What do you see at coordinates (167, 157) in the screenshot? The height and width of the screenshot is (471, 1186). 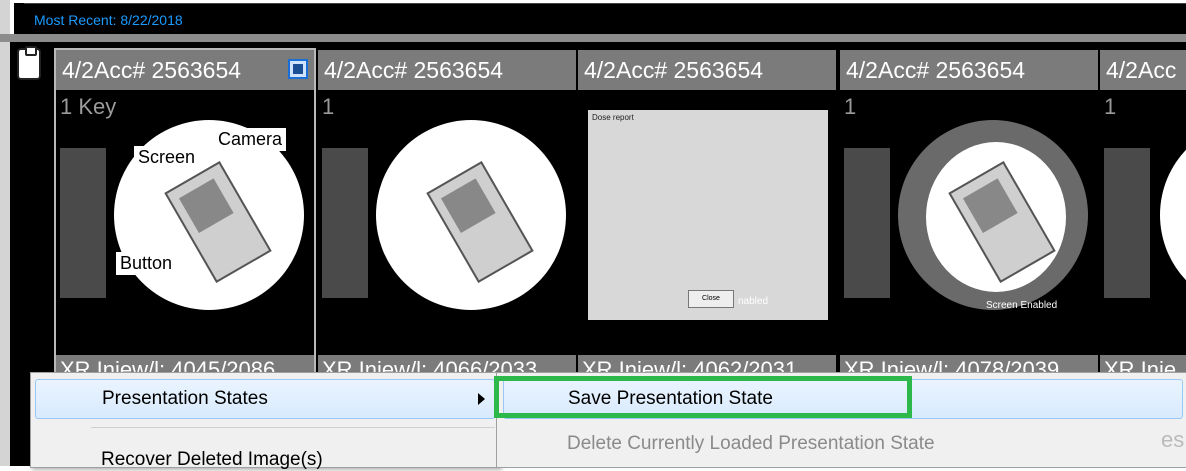 I see `annotation-screen: Screen` at bounding box center [167, 157].